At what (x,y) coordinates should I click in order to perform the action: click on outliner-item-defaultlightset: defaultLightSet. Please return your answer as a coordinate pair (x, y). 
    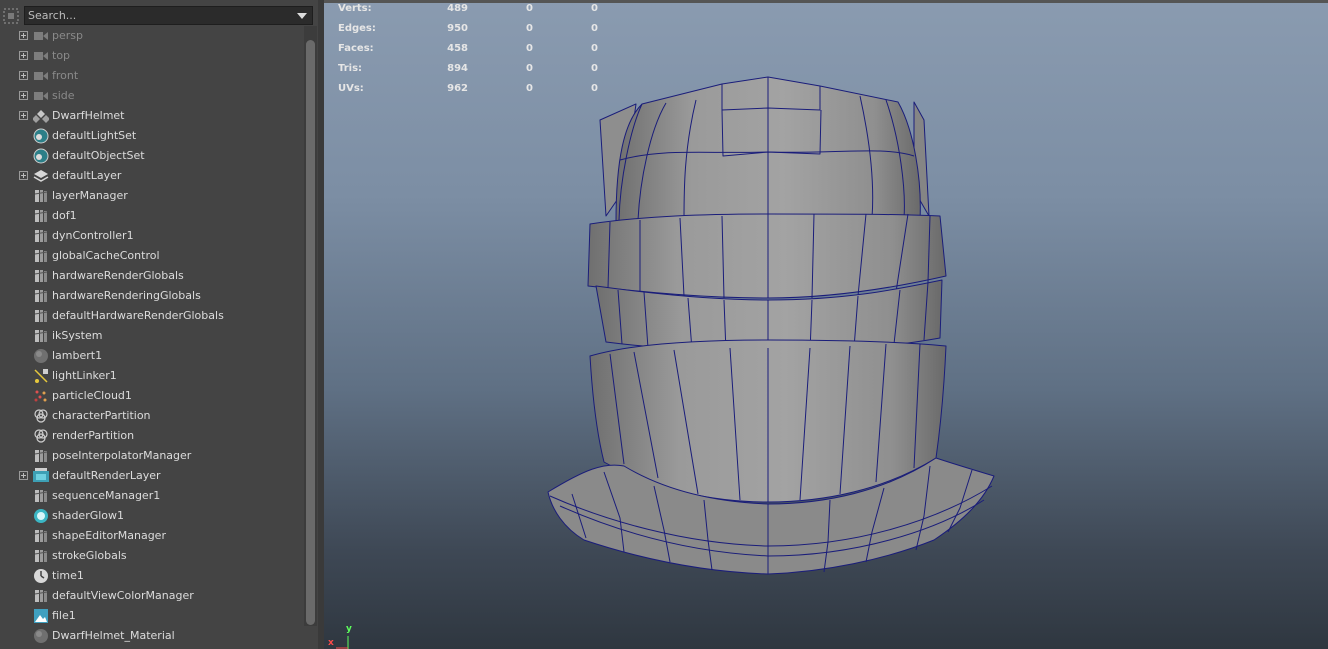
    Looking at the image, I should click on (152, 136).